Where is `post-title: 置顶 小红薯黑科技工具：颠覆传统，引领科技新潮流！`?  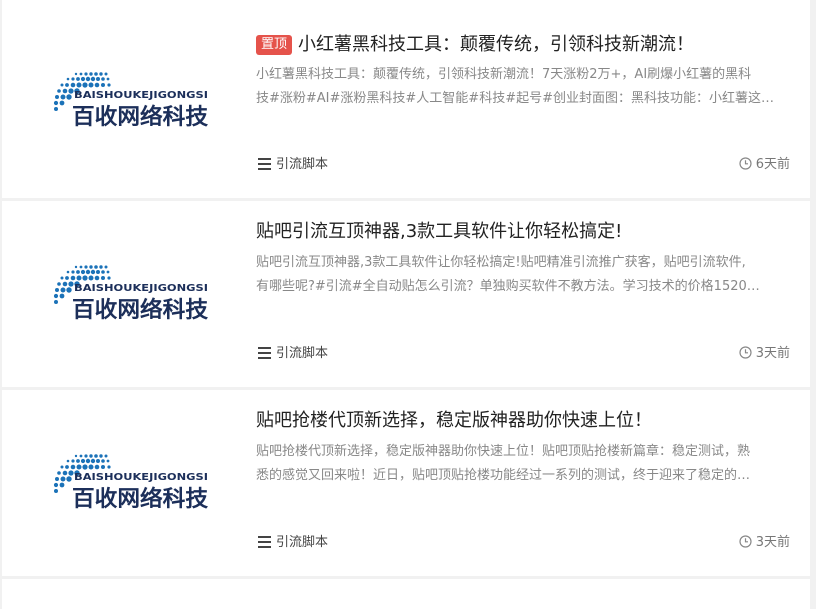 post-title: 置顶 小红薯黑科技工具：颠覆传统，引领科技新潮流！ is located at coordinates (525, 45).